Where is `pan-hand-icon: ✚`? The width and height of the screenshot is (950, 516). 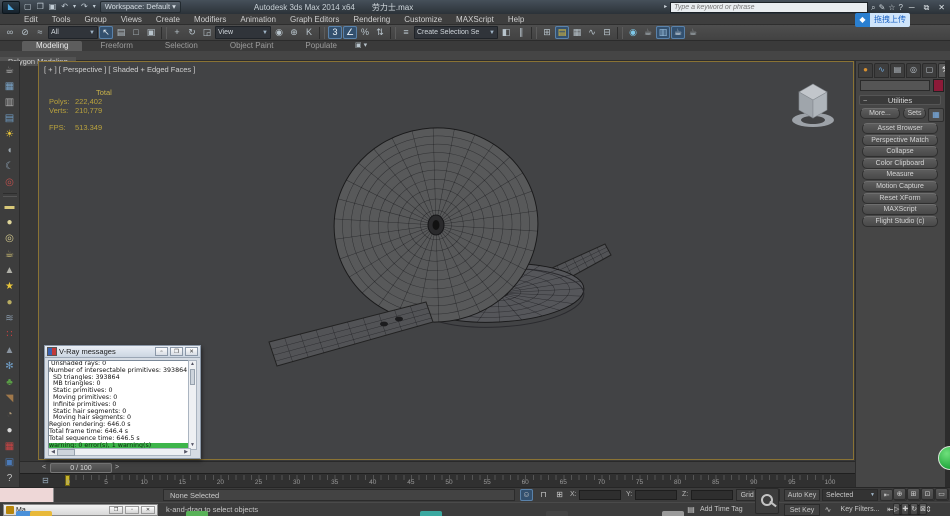 pan-hand-icon: ✚ is located at coordinates (905, 509).